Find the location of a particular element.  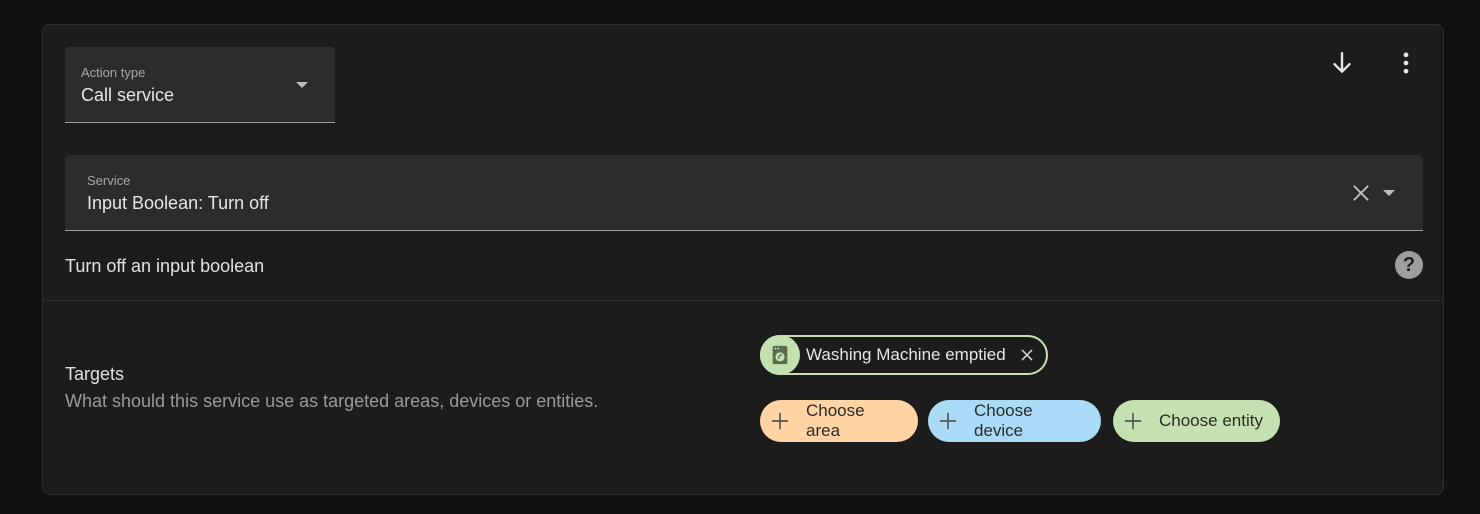

service-label: Service is located at coordinates (109, 180).